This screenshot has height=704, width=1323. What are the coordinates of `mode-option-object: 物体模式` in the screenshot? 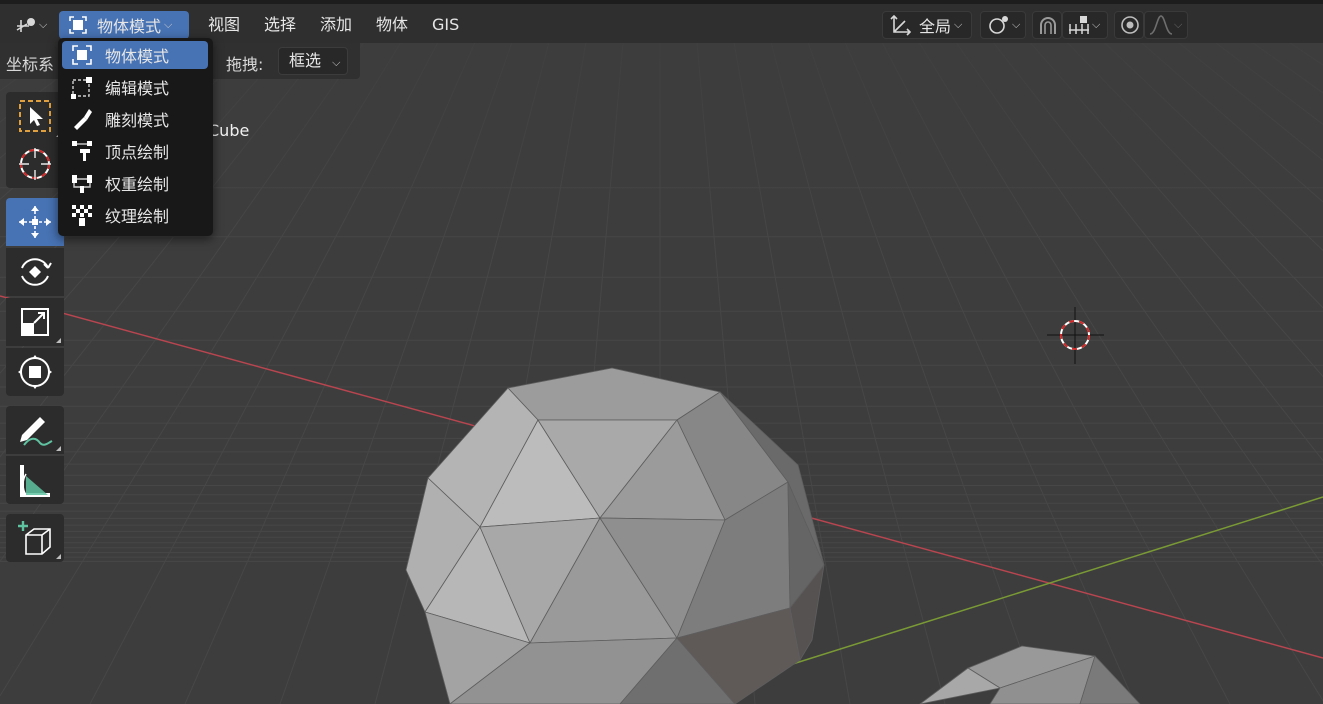 It's located at (135, 55).